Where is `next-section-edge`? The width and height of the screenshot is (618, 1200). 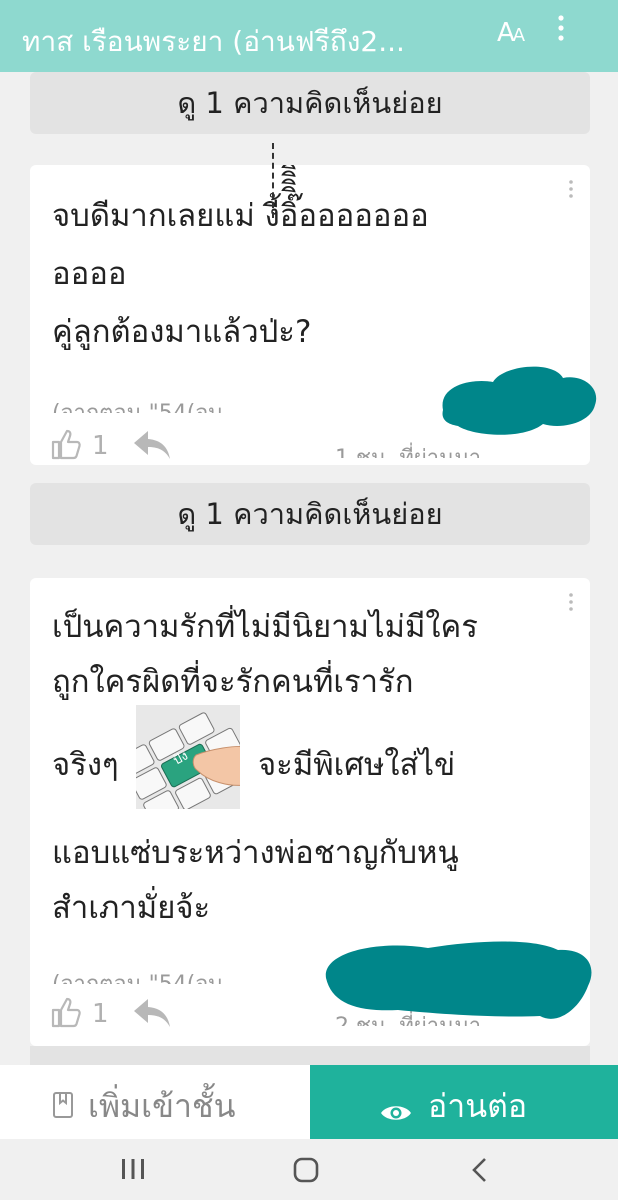
next-section-edge is located at coordinates (310, 1055).